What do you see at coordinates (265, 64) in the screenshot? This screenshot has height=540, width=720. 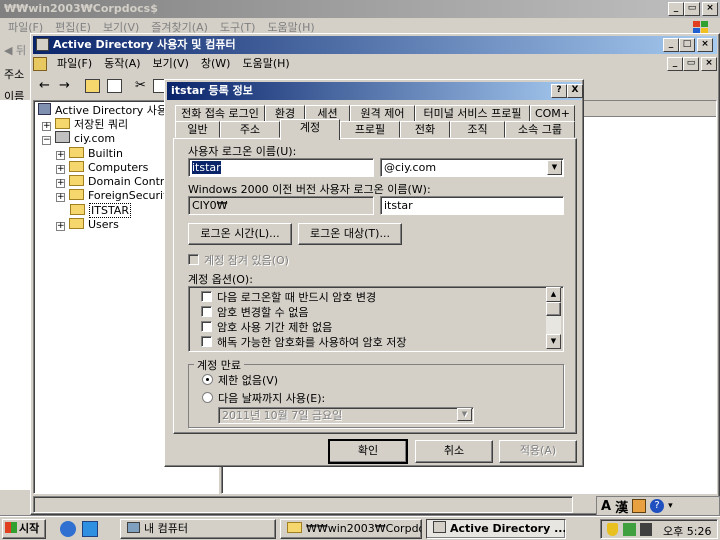 I see `ad-menu-help: 도움말(H)` at bounding box center [265, 64].